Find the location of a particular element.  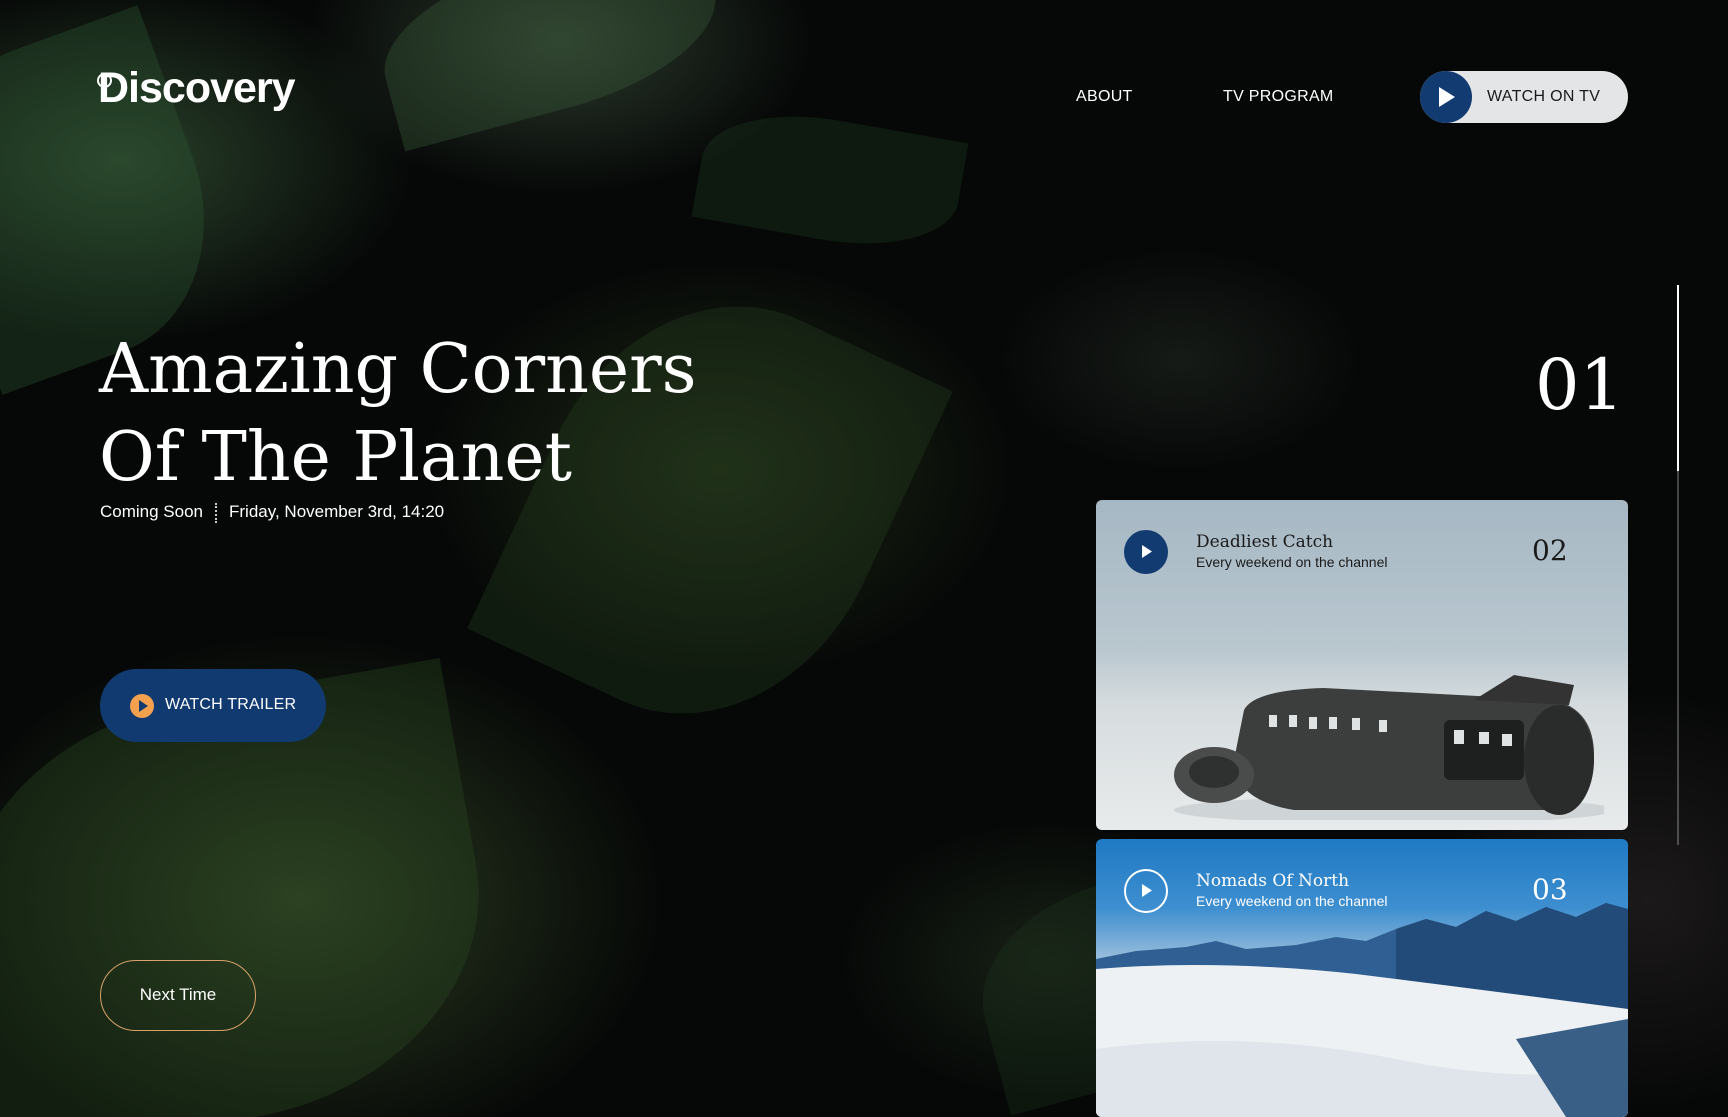

discovery-logo: Discovery is located at coordinates (197, 88).